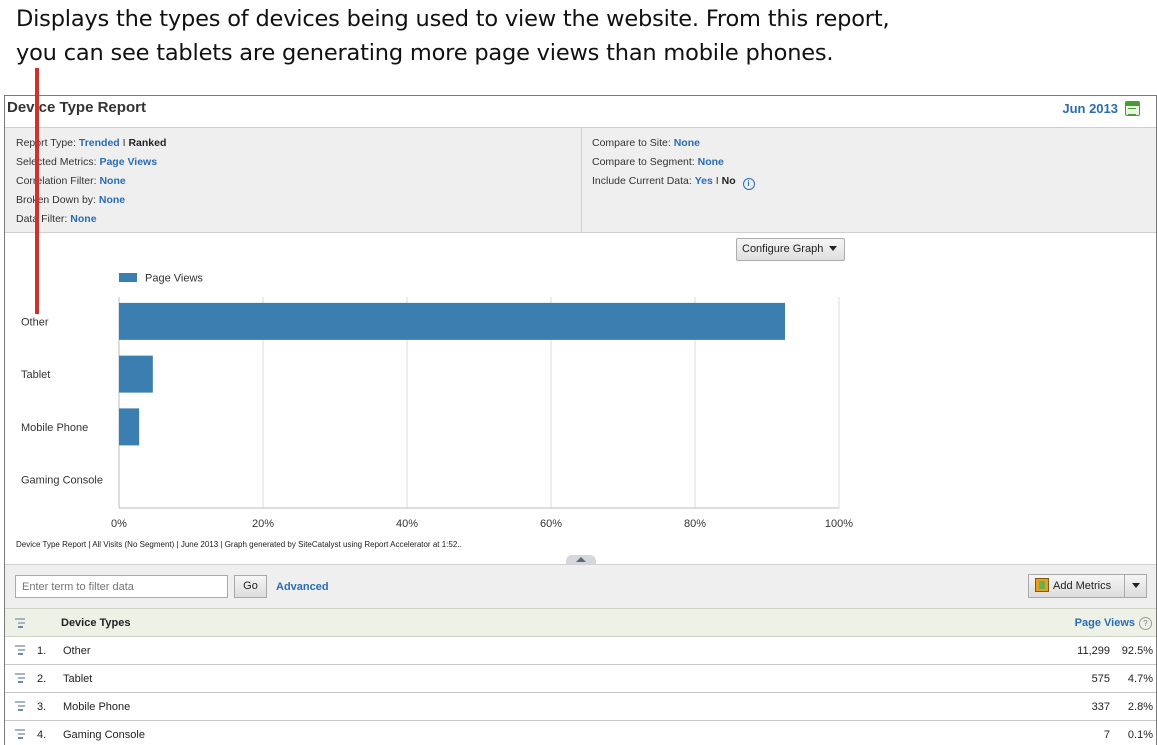 The height and width of the screenshot is (745, 1157). What do you see at coordinates (119, 524) in the screenshot?
I see `x-tick-label: 0%` at bounding box center [119, 524].